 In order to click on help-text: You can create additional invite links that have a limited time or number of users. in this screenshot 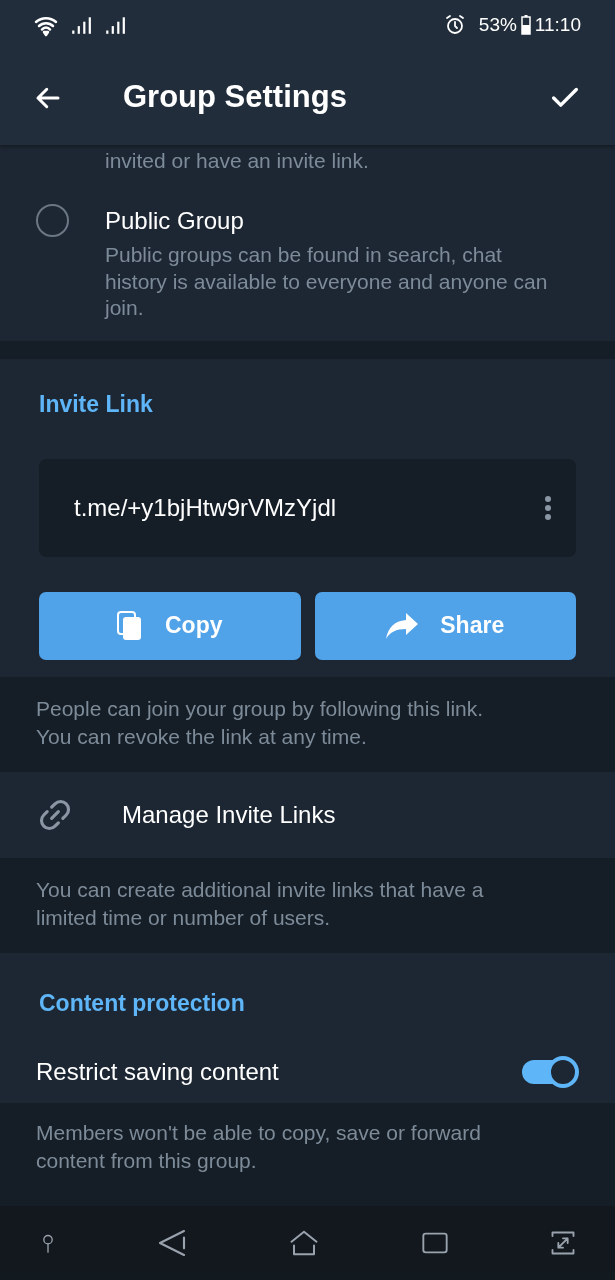, I will do `click(260, 904)`.